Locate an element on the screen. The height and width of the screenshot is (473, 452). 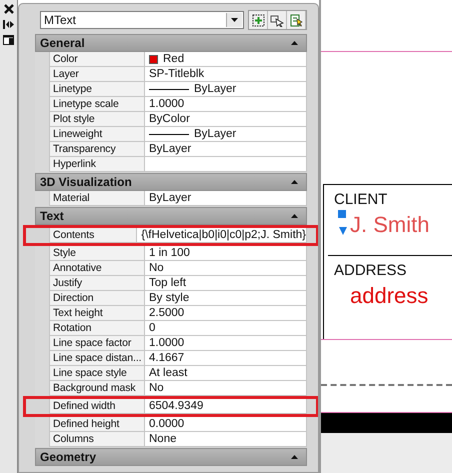
line-sample is located at coordinates (169, 89).